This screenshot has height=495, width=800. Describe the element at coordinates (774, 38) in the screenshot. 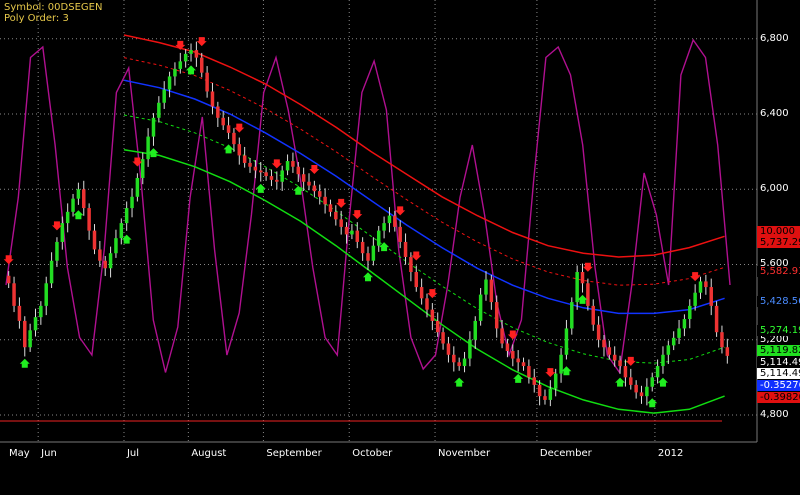

I see `y-tick-label: 6,800` at that location.